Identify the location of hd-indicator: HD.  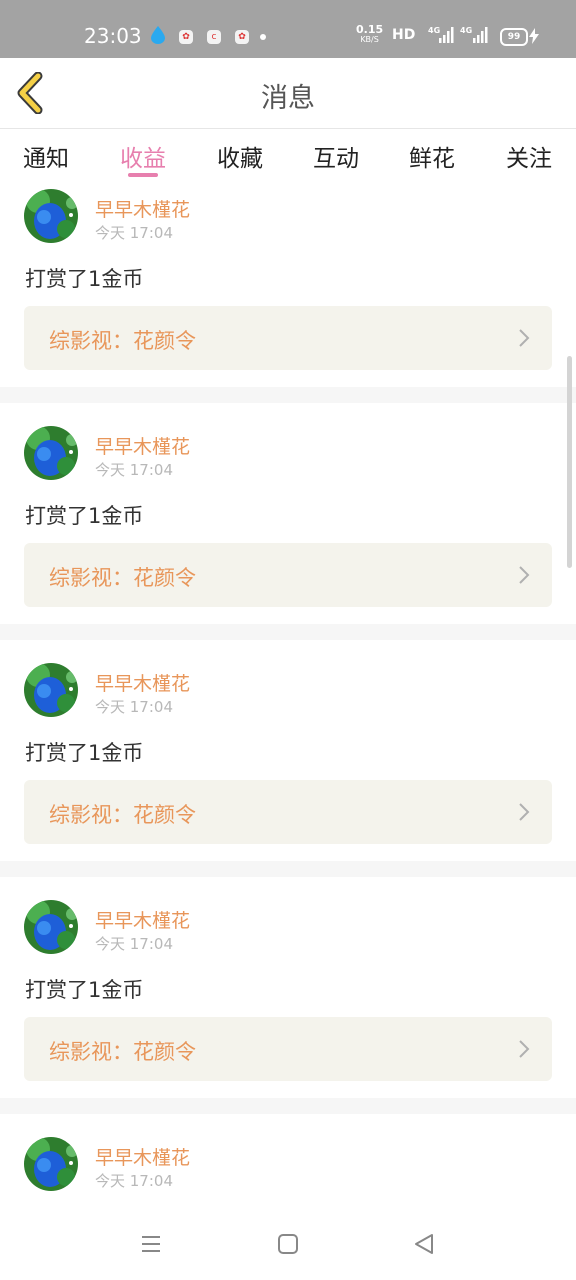
(404, 35).